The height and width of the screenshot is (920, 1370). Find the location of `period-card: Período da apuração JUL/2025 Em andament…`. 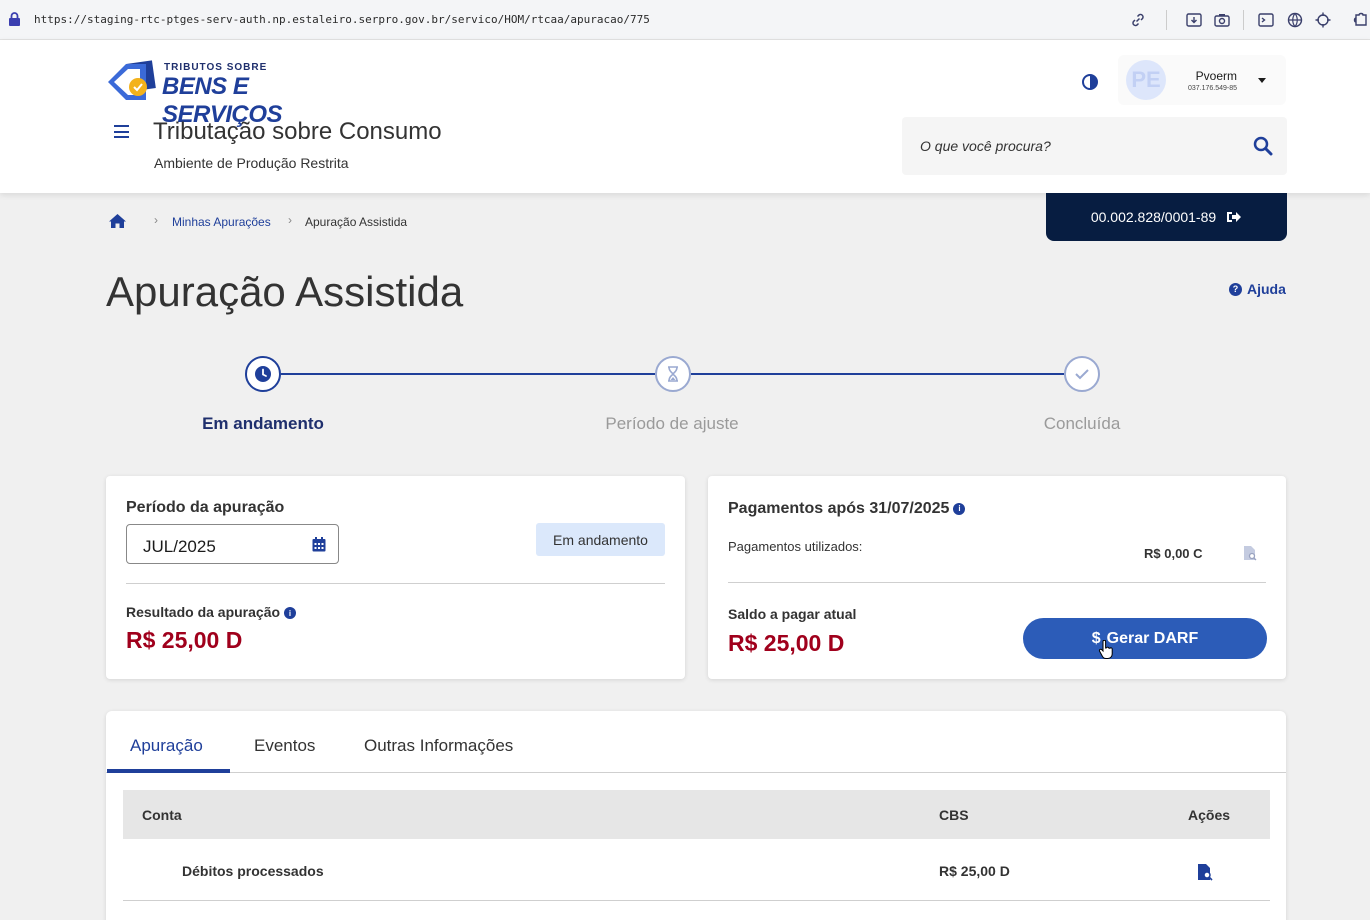

period-card: Período da apuração JUL/2025 Em andament… is located at coordinates (395, 577).